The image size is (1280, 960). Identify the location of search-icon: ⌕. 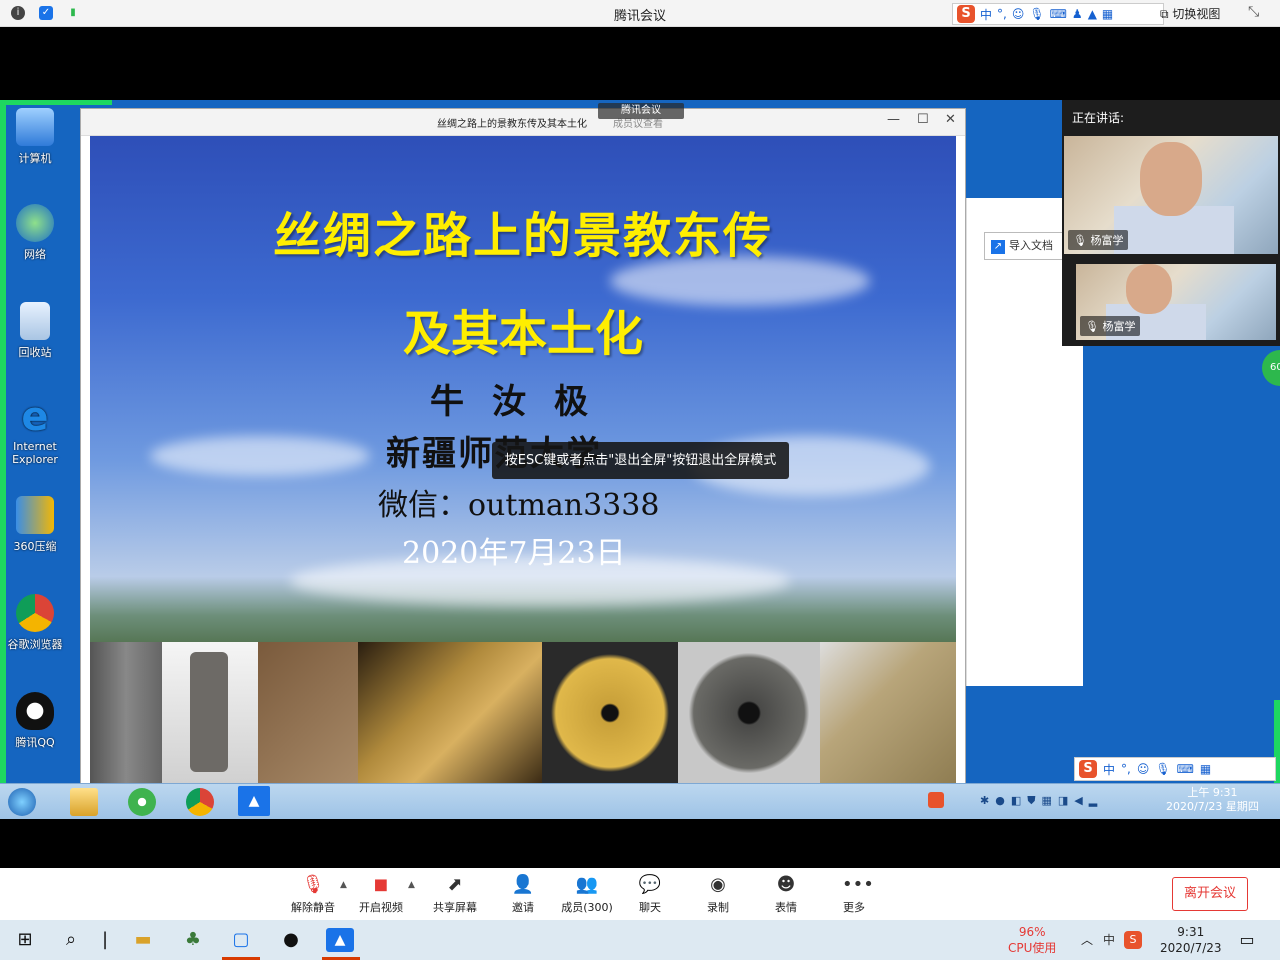
(71, 940).